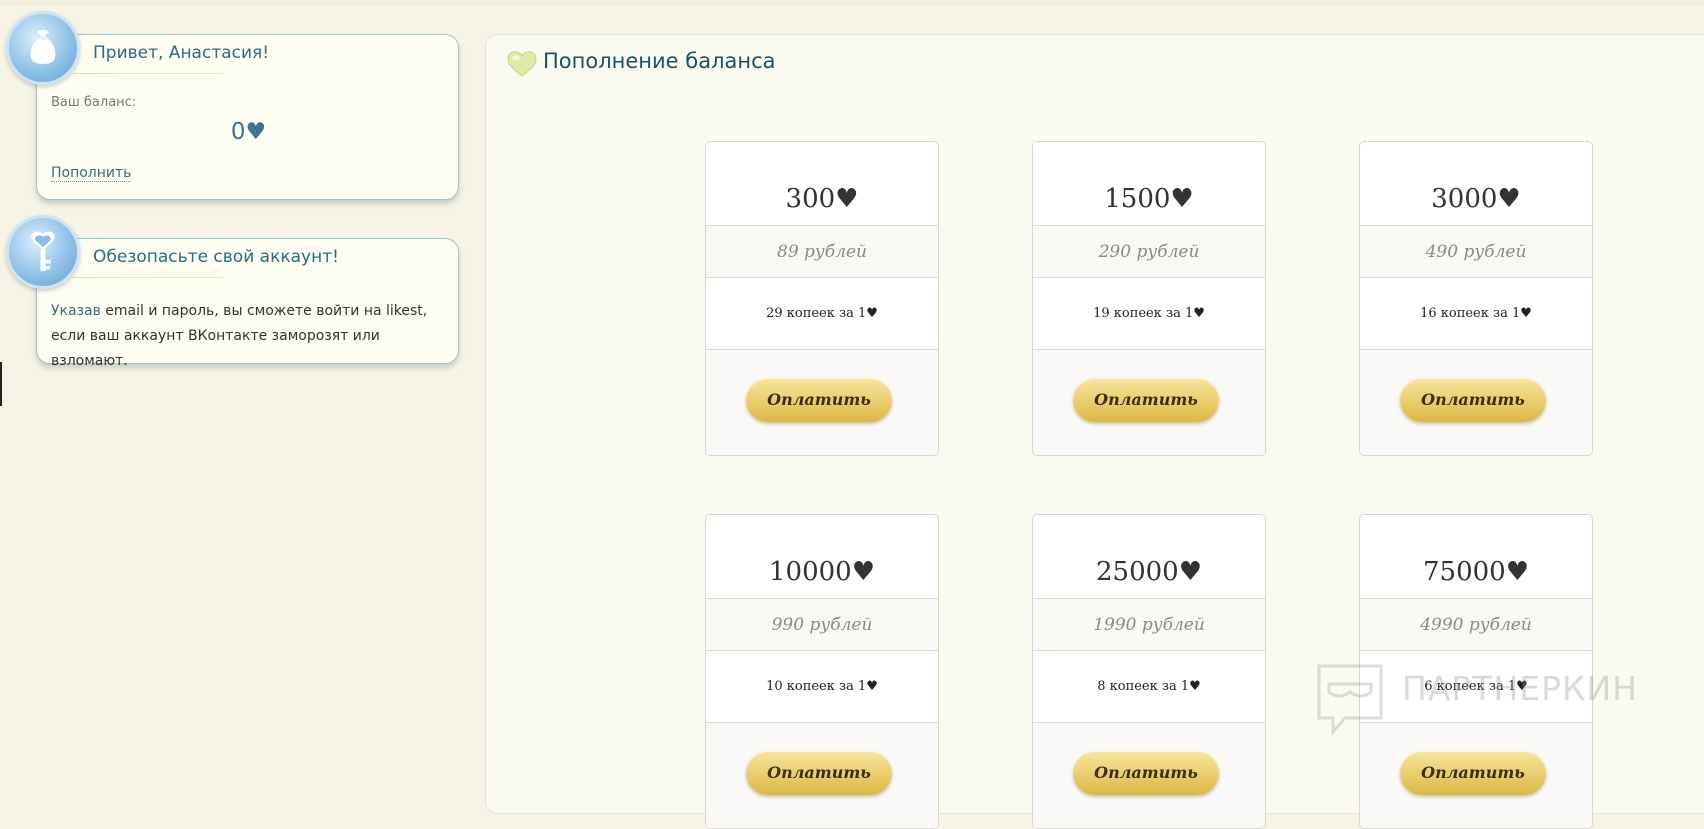 This screenshot has height=829, width=1704. I want to click on security-text-lead: Указав, so click(76, 311).